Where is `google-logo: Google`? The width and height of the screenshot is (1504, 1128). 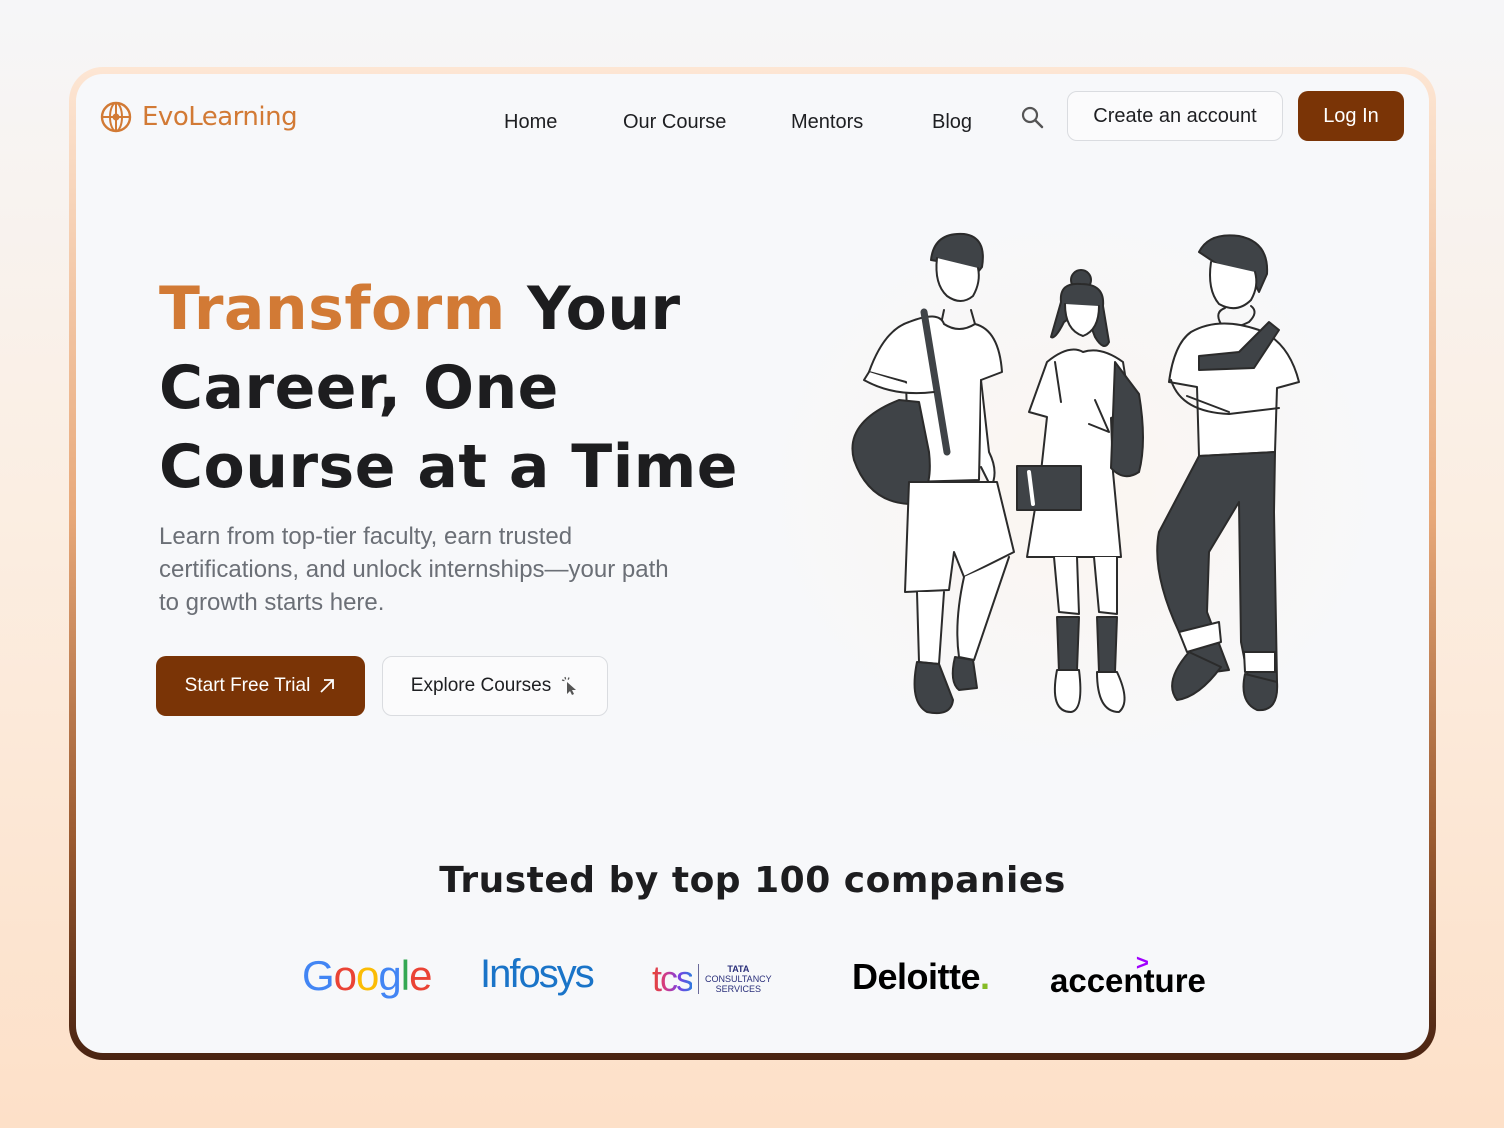
google-logo: Google is located at coordinates (367, 975).